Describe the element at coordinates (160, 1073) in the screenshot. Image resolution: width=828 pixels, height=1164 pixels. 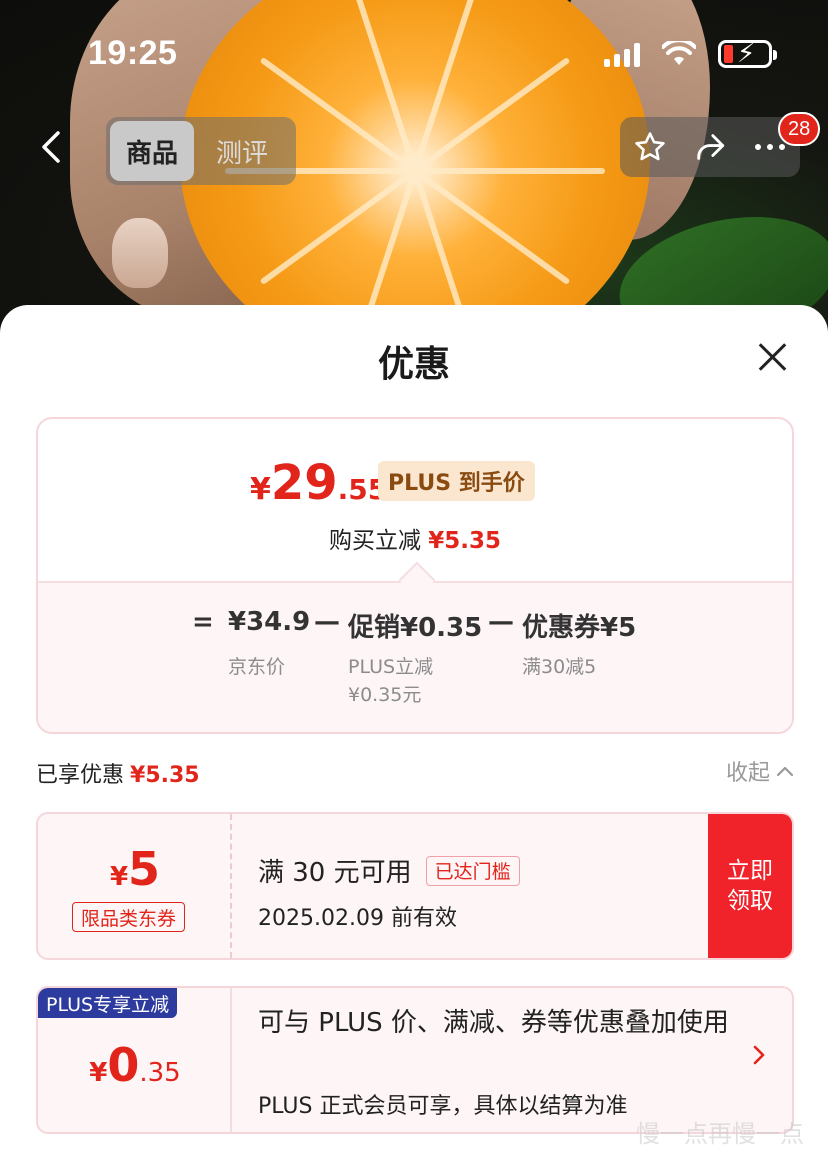
I see `plus-amount-dec: .35` at that location.